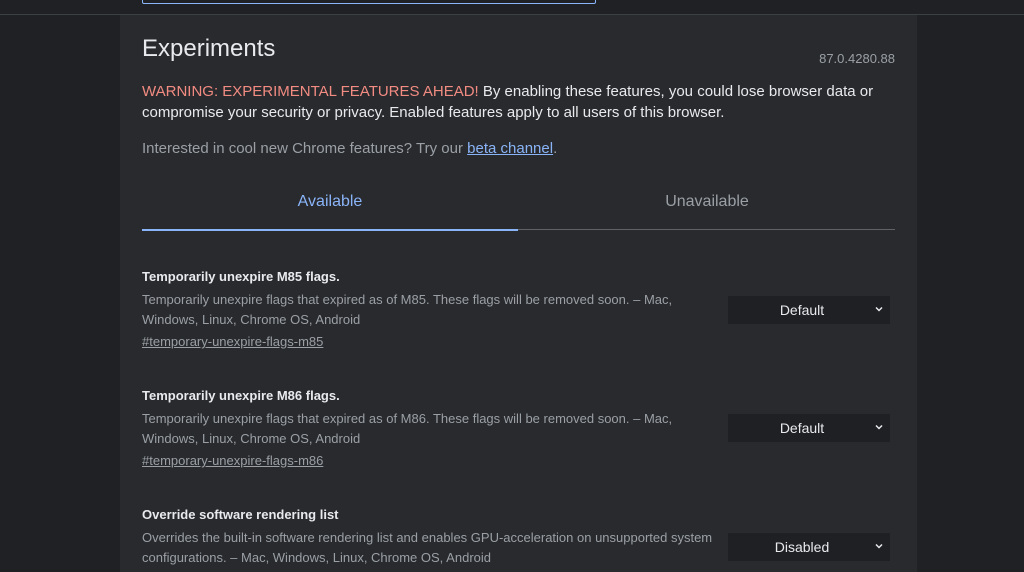  I want to click on tab-bar: Available Unavailable, so click(518, 209).